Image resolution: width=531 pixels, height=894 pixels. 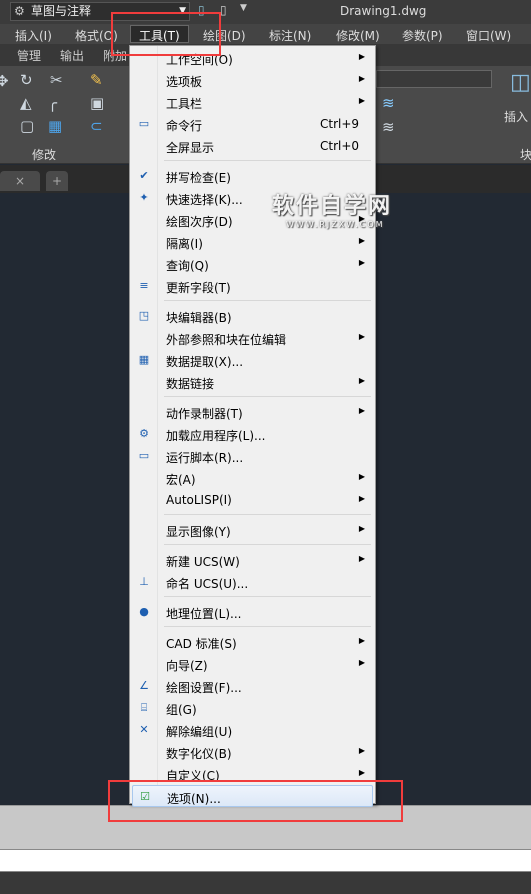 What do you see at coordinates (388, 127) in the screenshot?
I see `match-layer-icon: ≋` at bounding box center [388, 127].